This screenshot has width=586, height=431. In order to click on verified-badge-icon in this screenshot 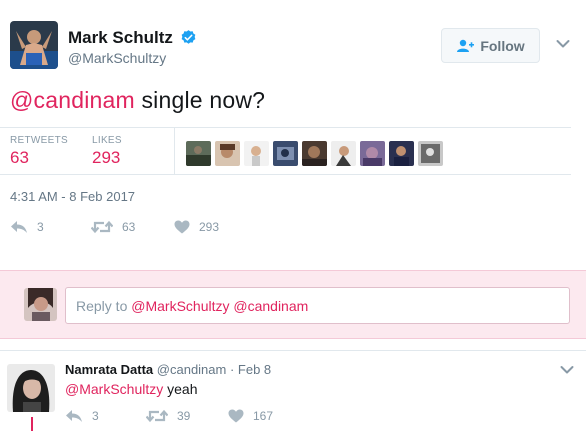, I will do `click(188, 37)`.